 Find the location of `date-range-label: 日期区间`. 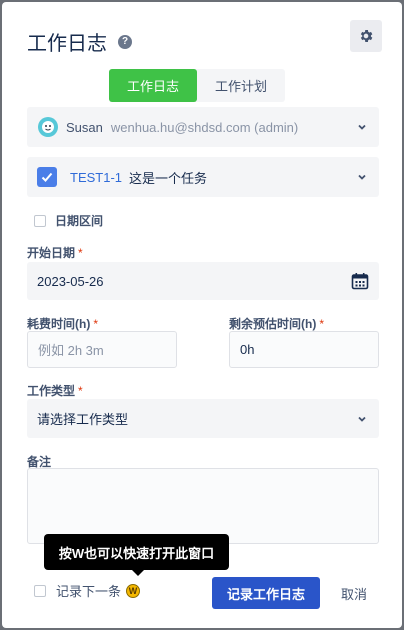

date-range-label: 日期区间 is located at coordinates (79, 221).